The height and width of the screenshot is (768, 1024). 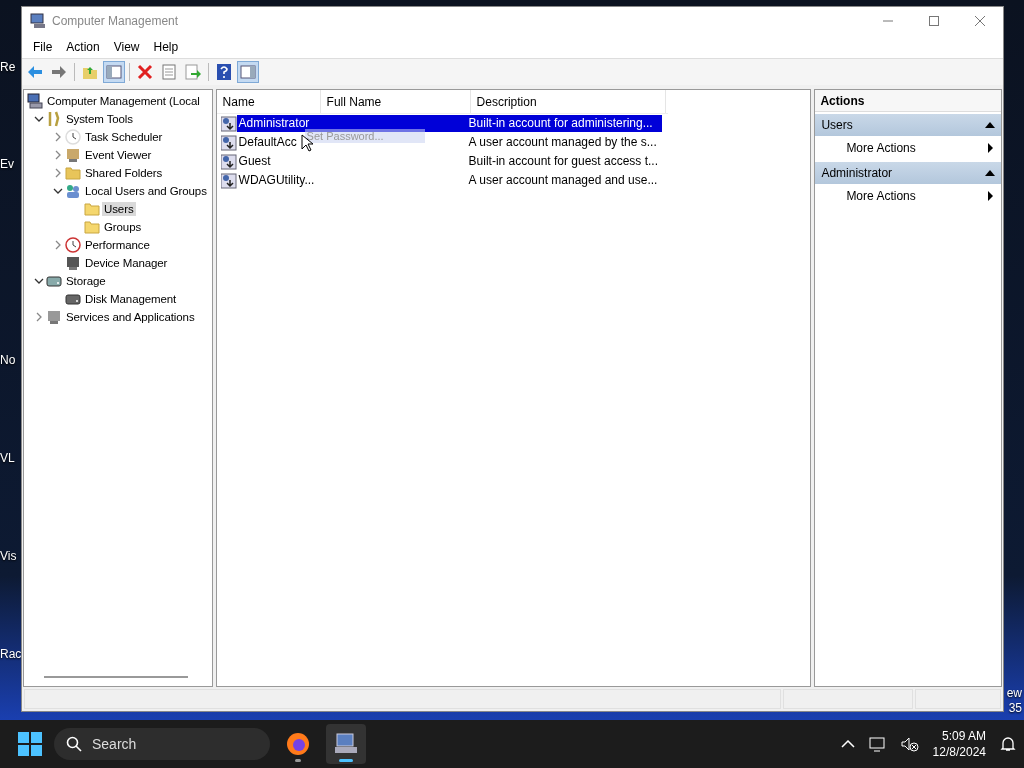 What do you see at coordinates (86, 281) in the screenshot?
I see `tree-item: Storage` at bounding box center [86, 281].